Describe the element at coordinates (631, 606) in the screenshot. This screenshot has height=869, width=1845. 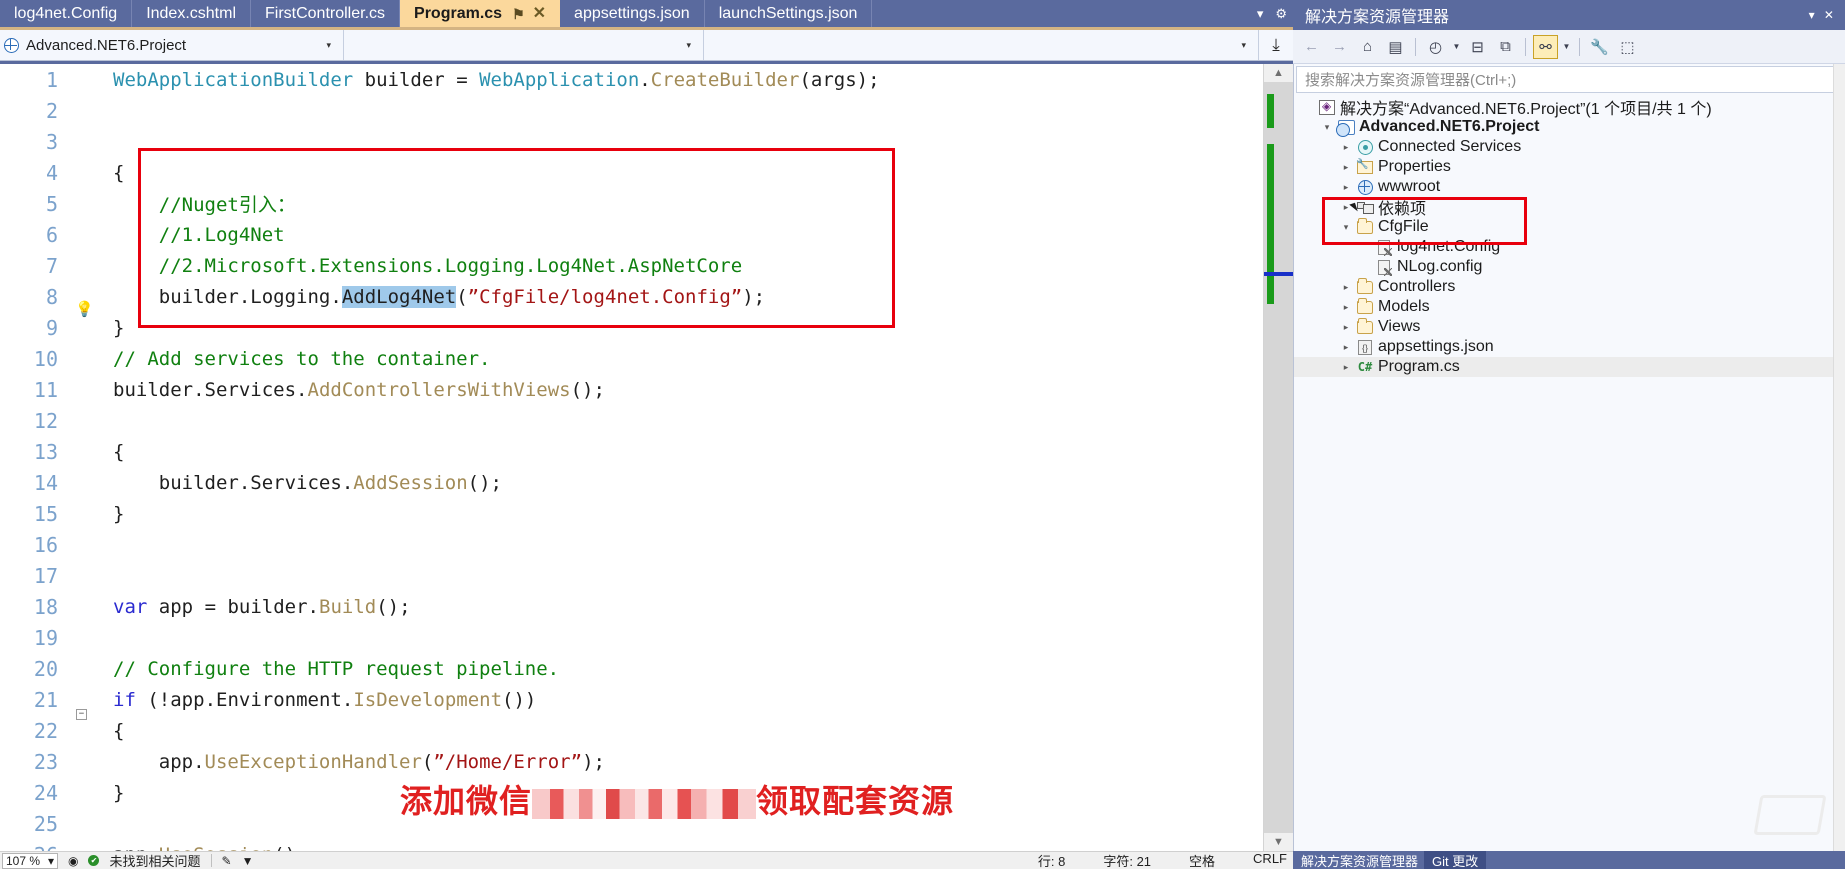
I see `code-line: 18 var app = builder.Build();` at that location.